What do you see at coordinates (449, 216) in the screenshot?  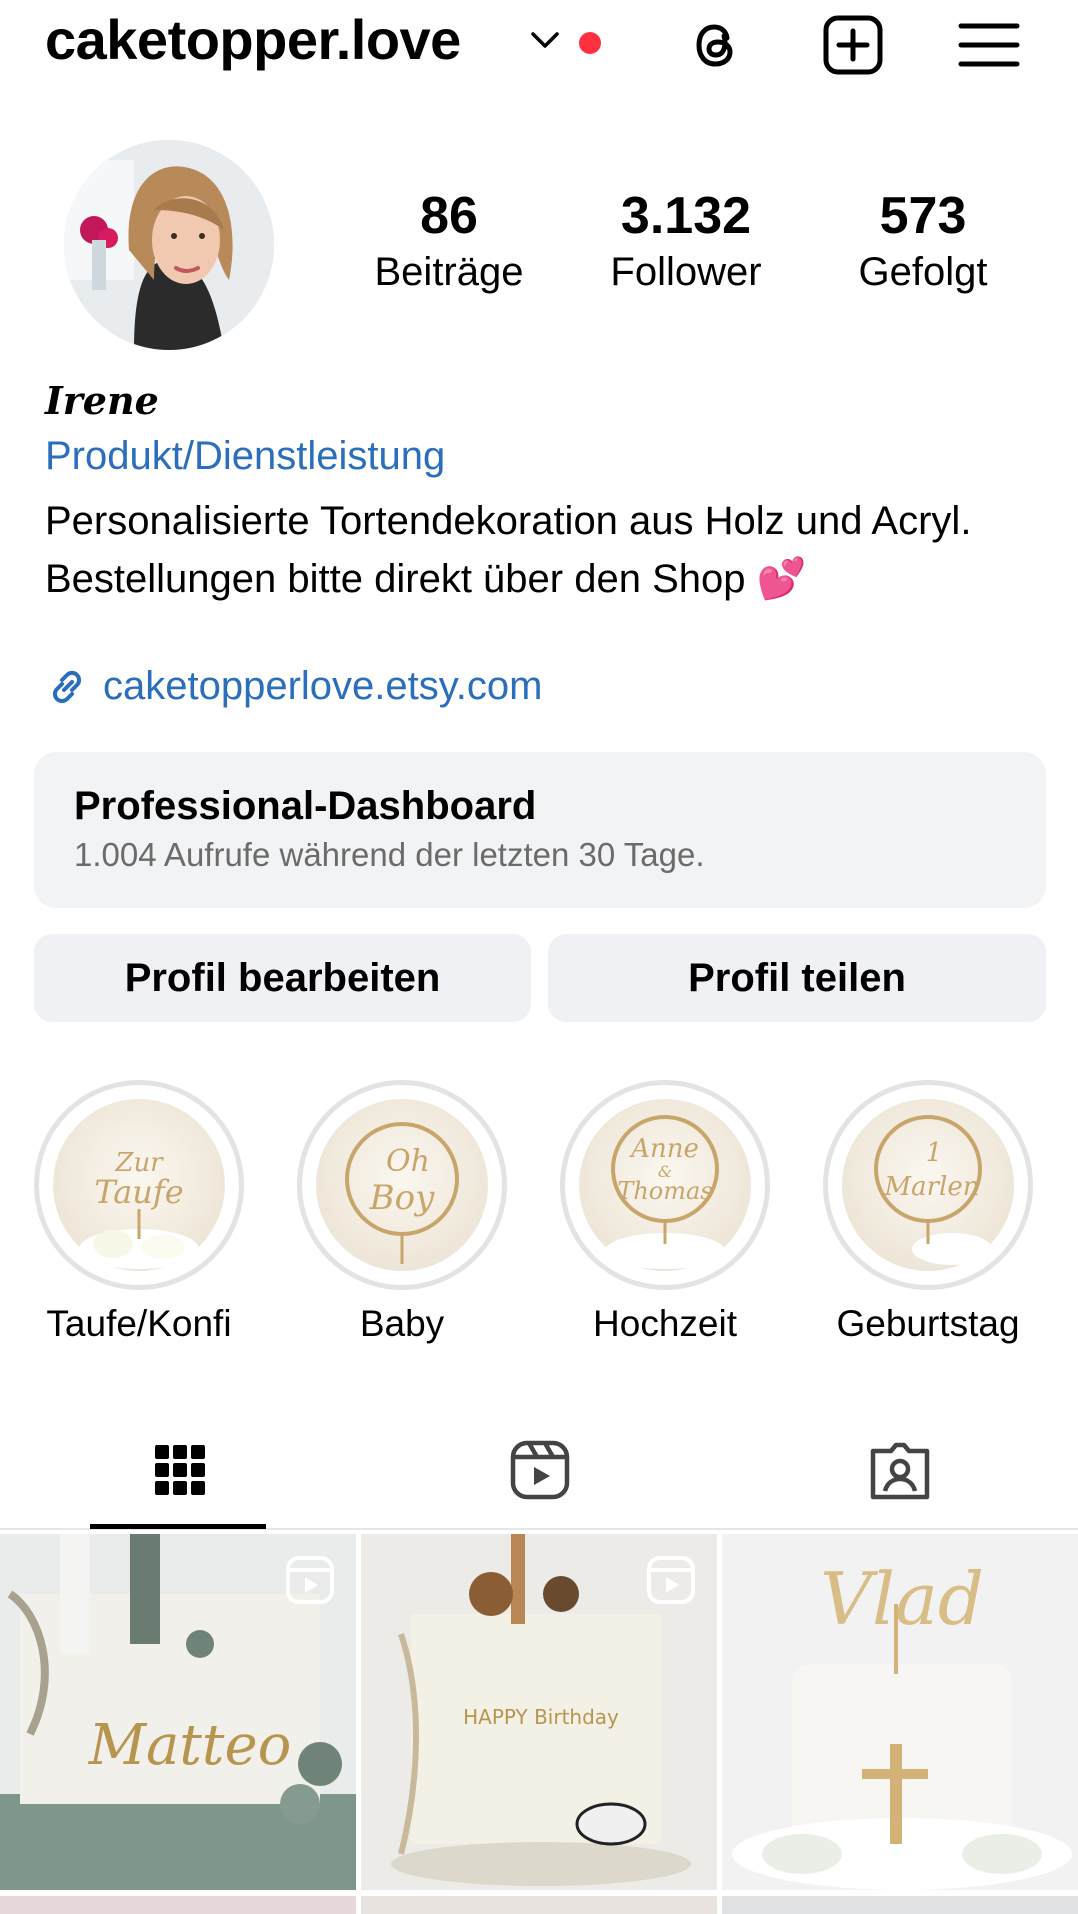 I see `posts-count: 86` at bounding box center [449, 216].